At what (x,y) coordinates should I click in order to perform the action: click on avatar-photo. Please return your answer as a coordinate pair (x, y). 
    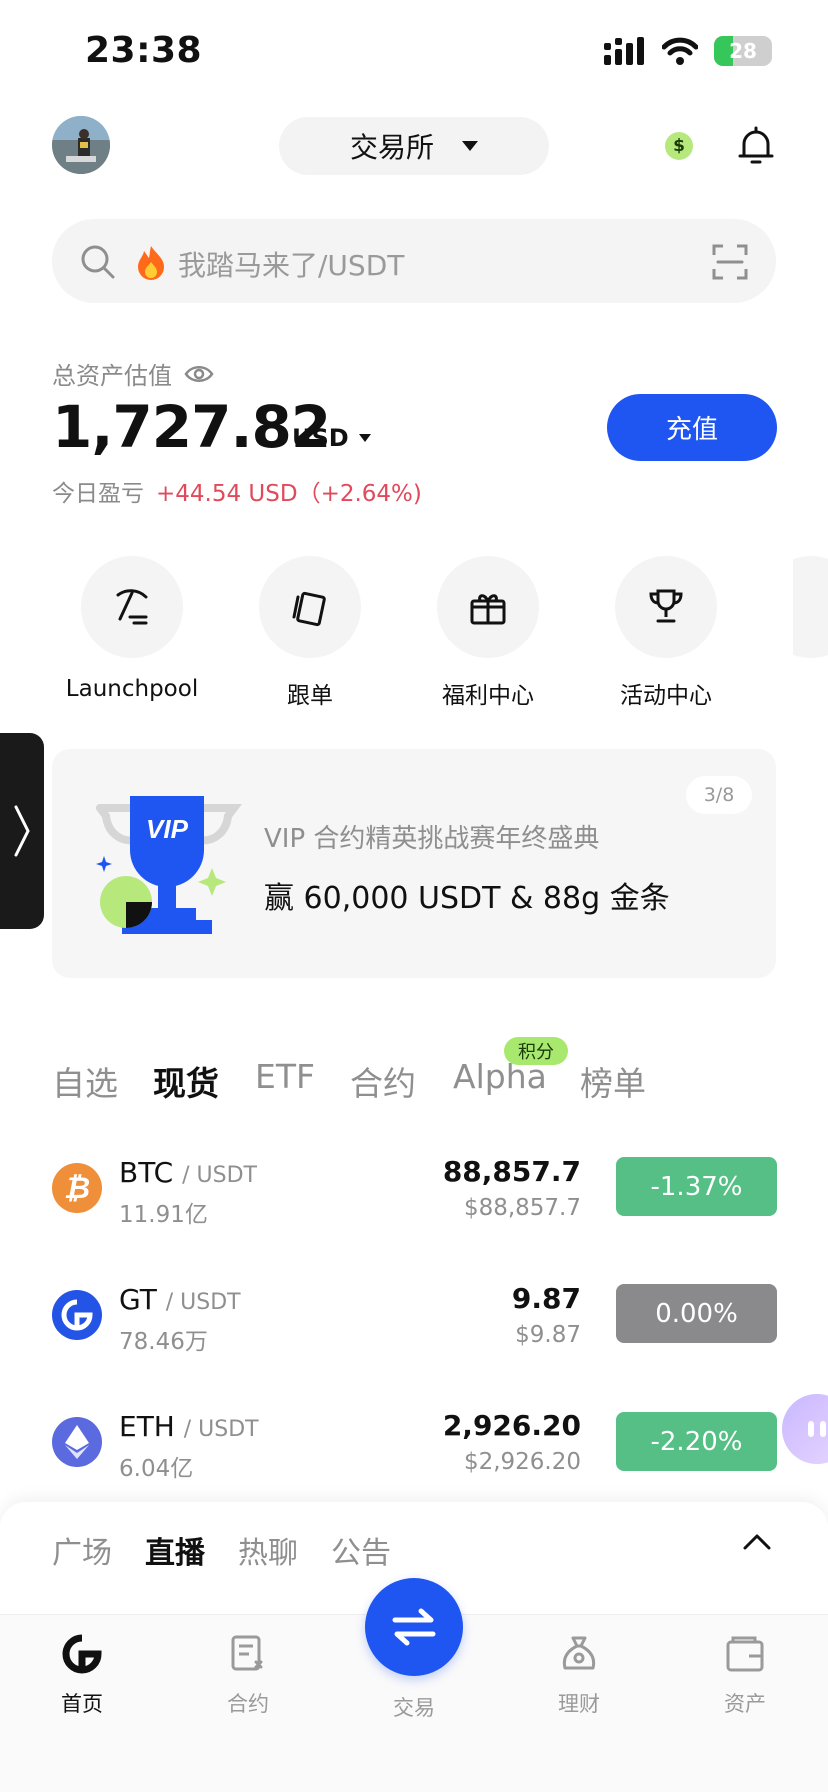
    Looking at the image, I should click on (81, 145).